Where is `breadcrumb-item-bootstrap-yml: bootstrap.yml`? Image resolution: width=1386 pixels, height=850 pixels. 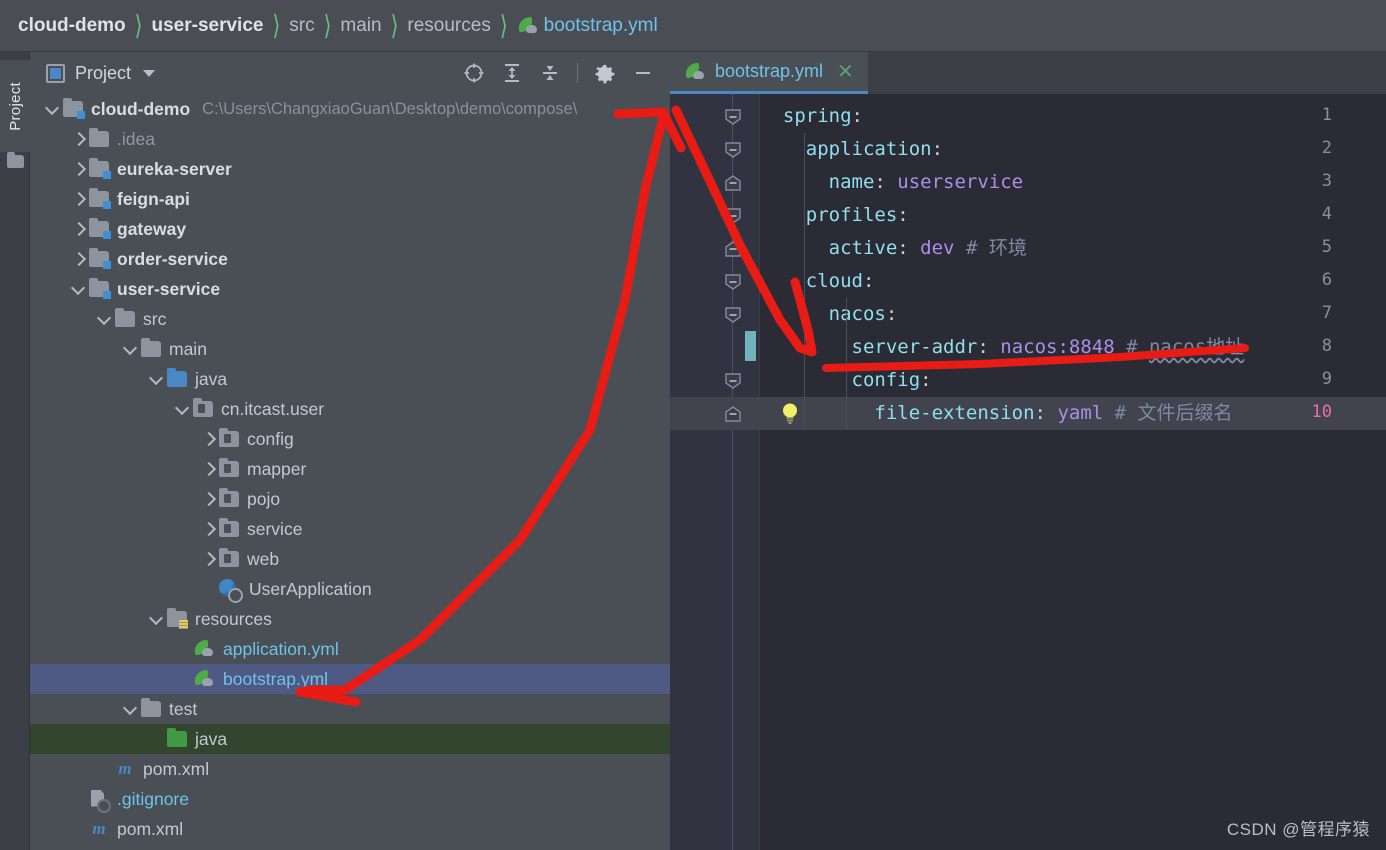 breadcrumb-item-bootstrap-yml: bootstrap.yml is located at coordinates (601, 26).